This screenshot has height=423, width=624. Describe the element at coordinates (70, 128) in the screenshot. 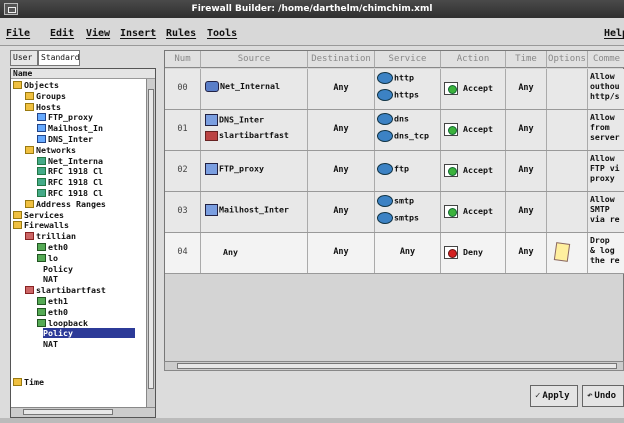

I see `tree-item: Mailhost_In` at that location.